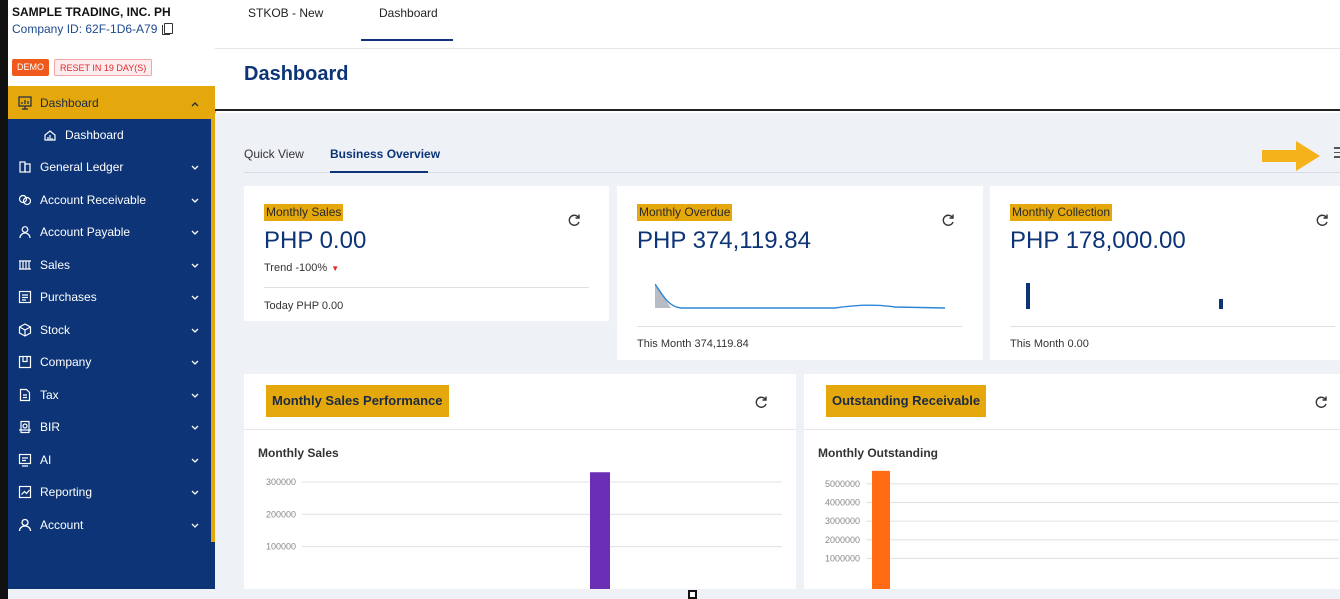  Describe the element at coordinates (66, 362) in the screenshot. I see `sidebar-item-label: Company` at that location.